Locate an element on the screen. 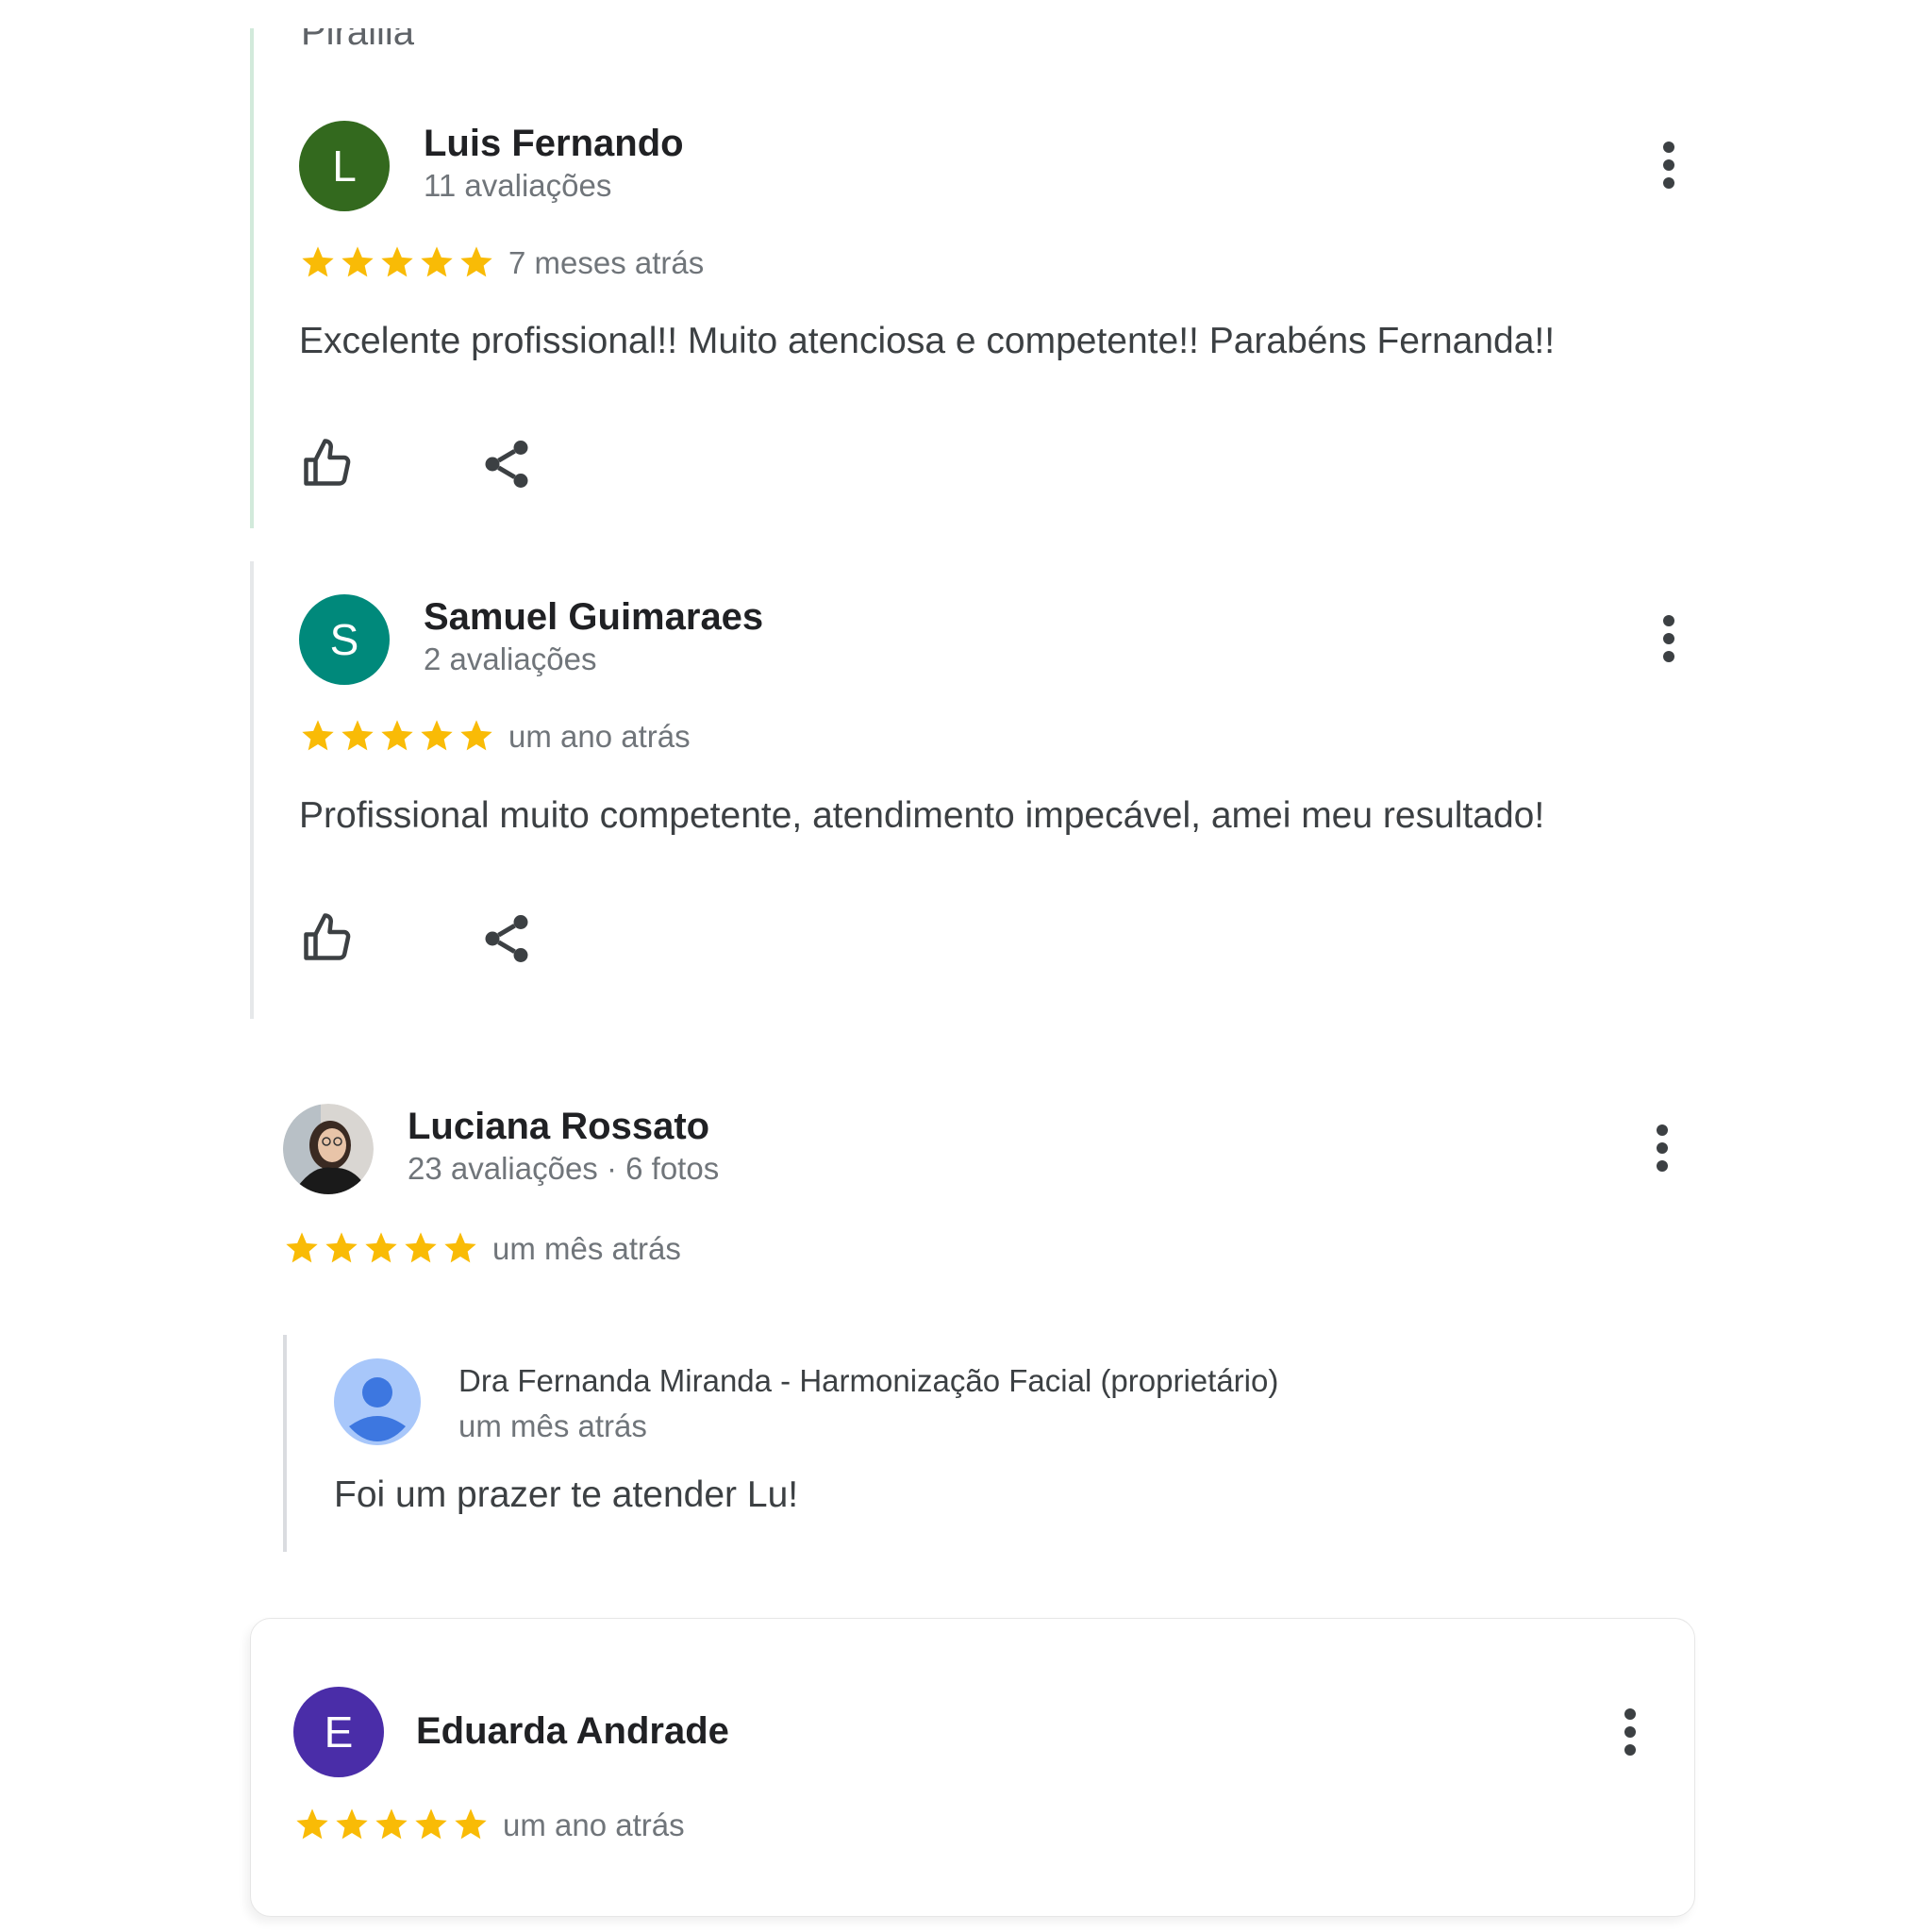 This screenshot has height=1932, width=1932. reviewer-name: Samuel Guimaraes is located at coordinates (594, 617).